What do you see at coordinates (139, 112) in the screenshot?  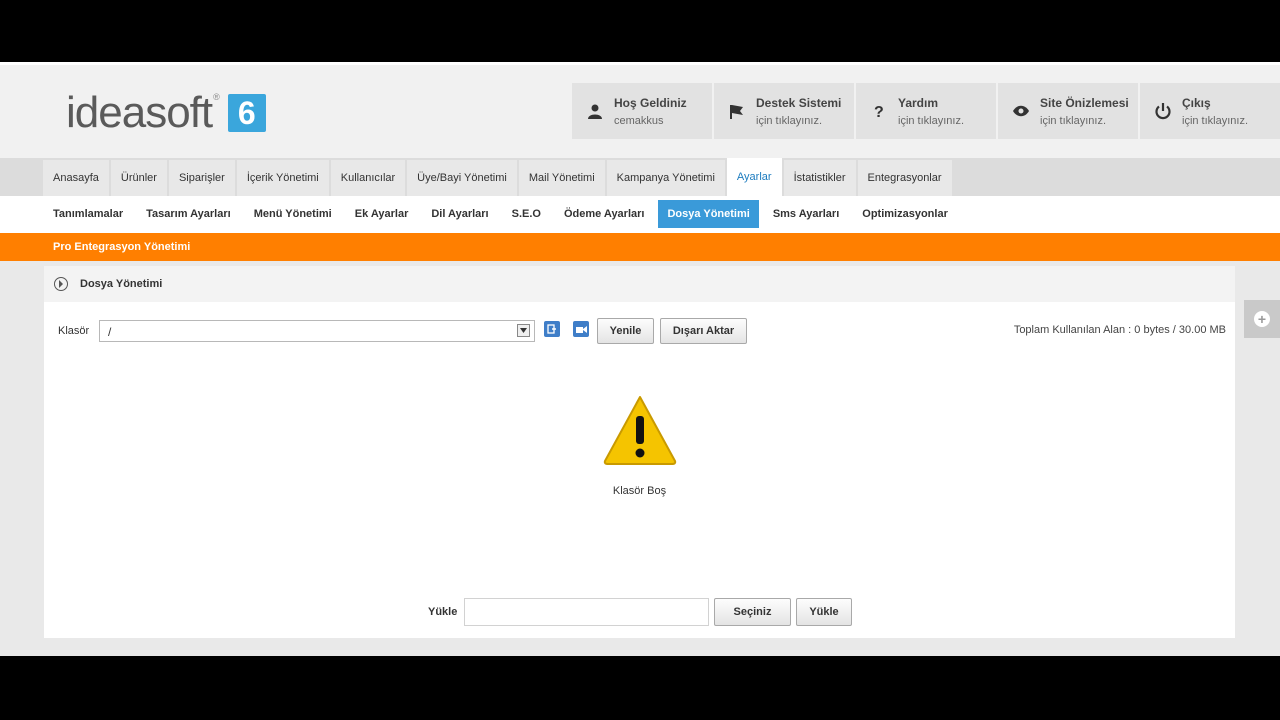 I see `logo-text: ideasoft` at bounding box center [139, 112].